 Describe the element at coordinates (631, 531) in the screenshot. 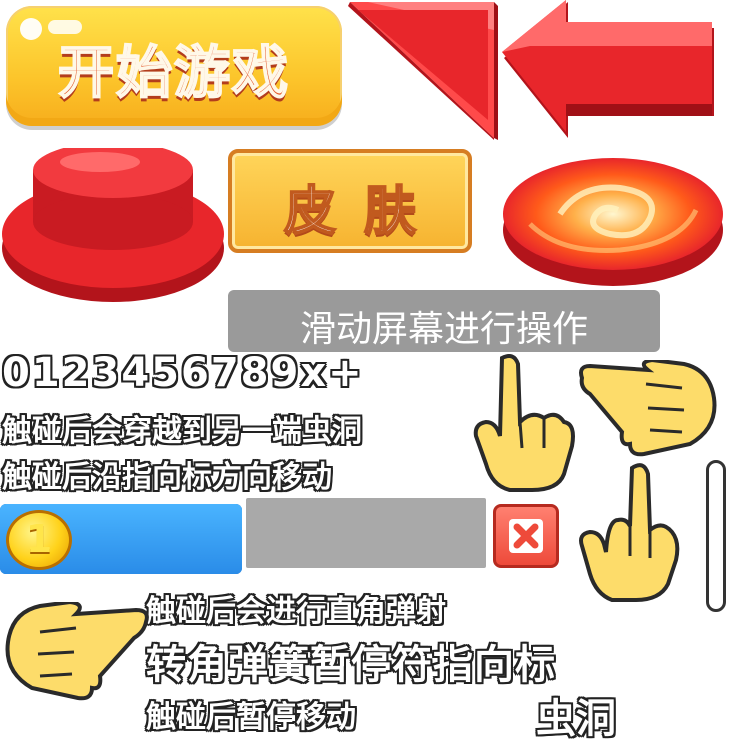

I see `pointing-hand-up-icon` at that location.